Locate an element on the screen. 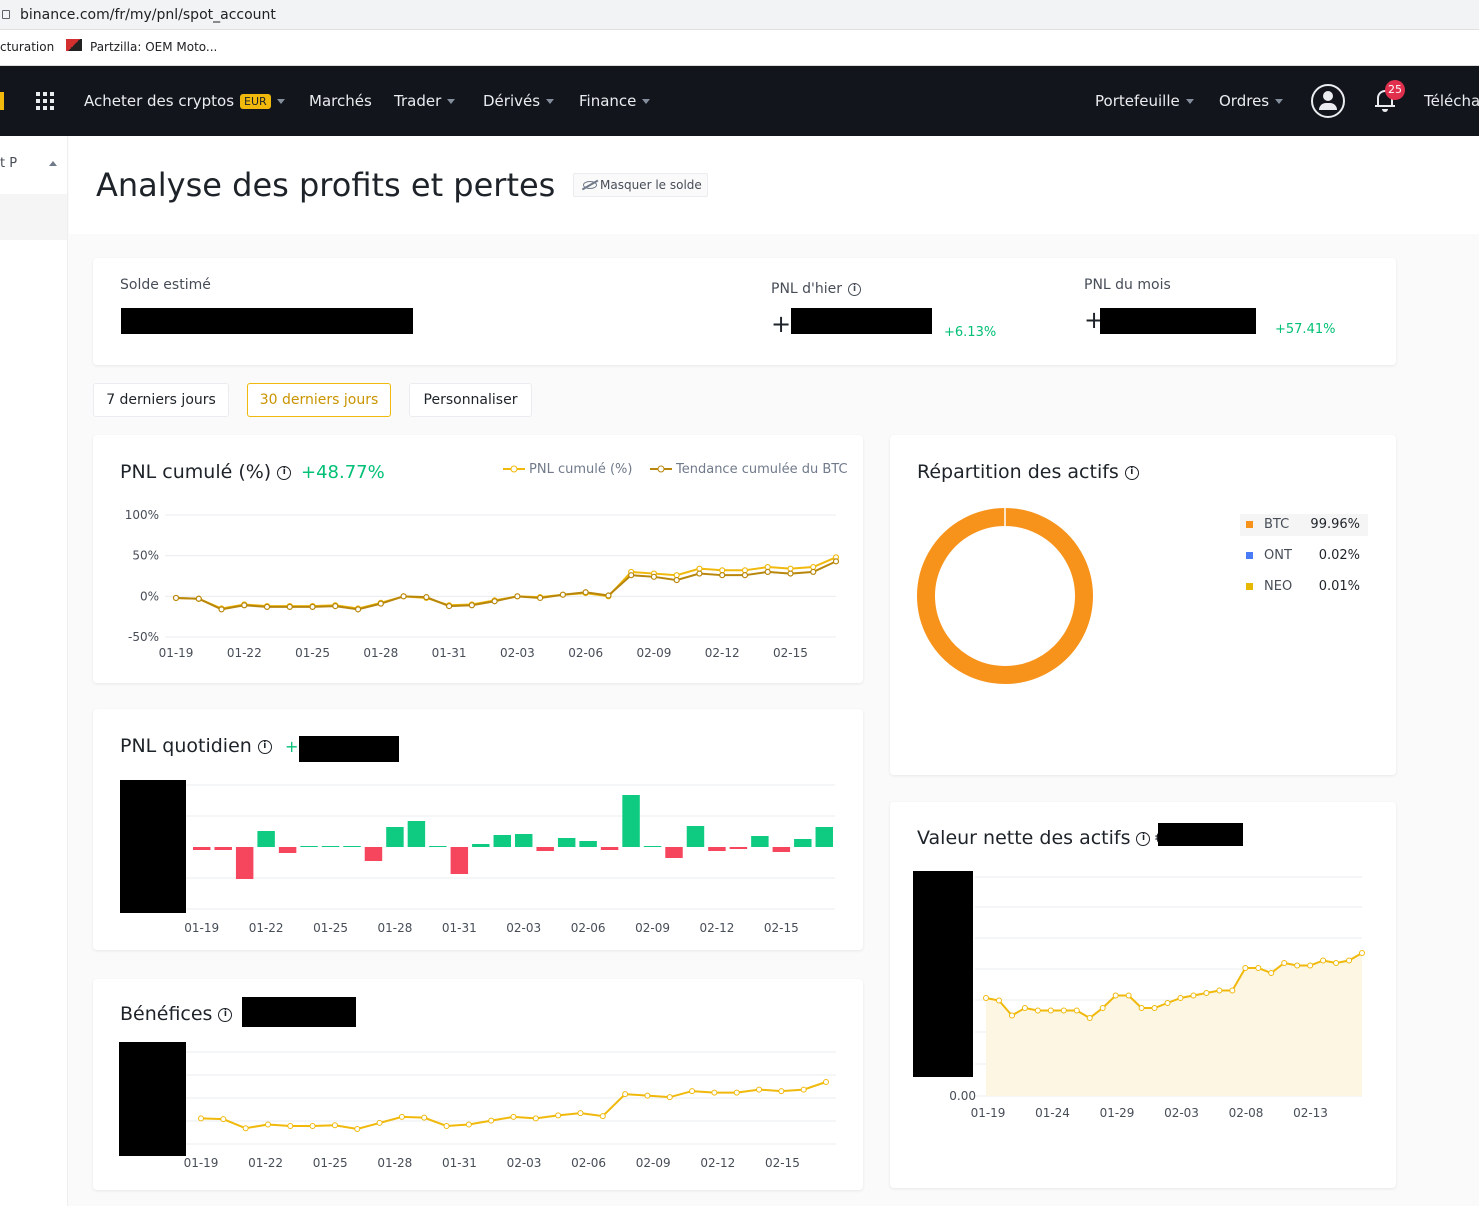  legend-label: Tendance cumulée du BTC is located at coordinates (761, 469).